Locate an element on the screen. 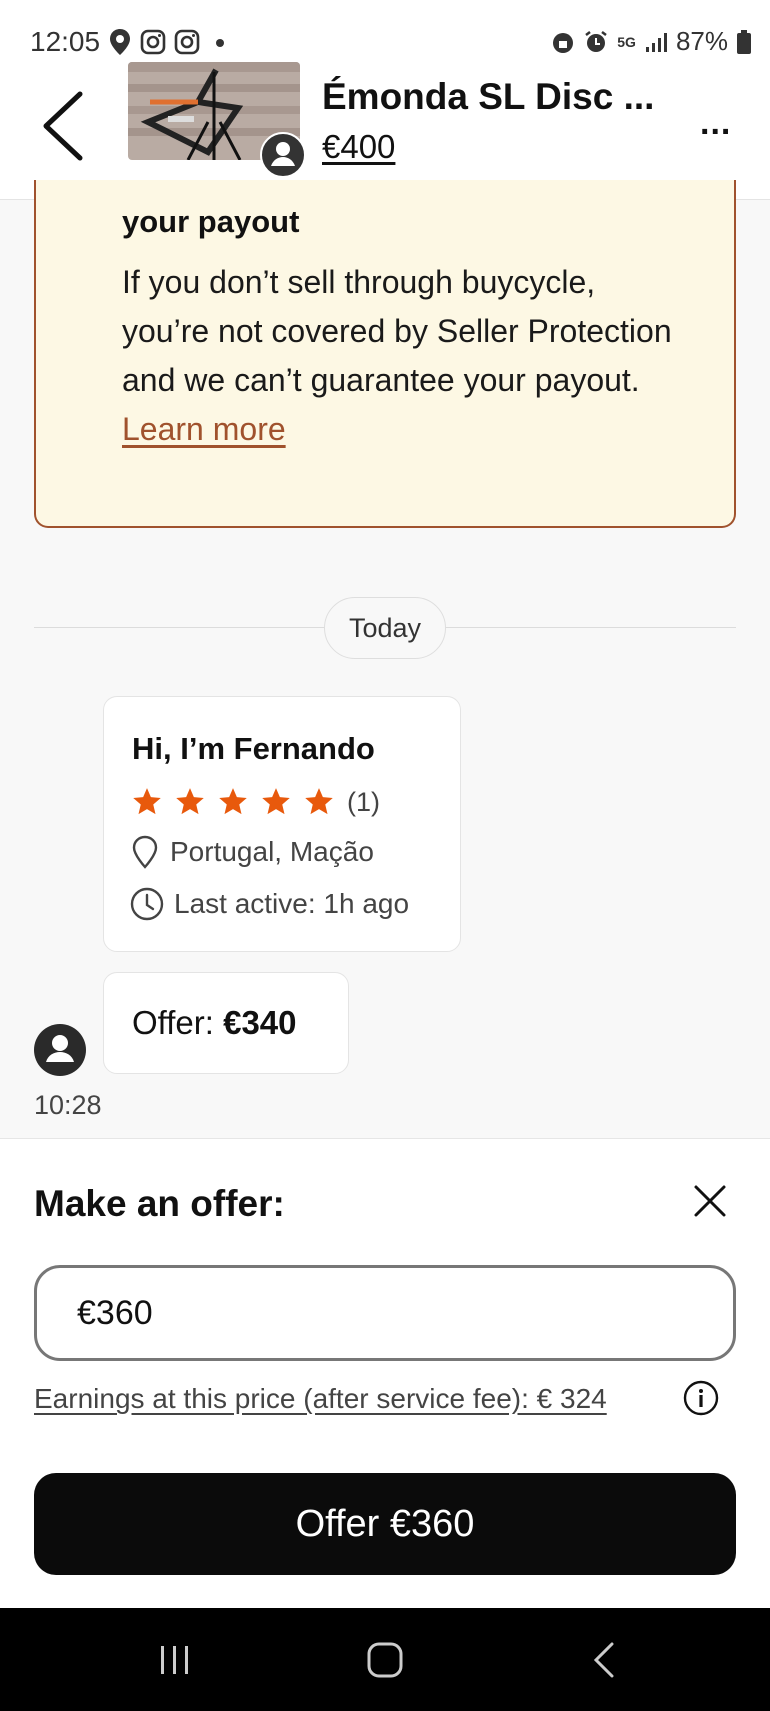  rating-count: (1) is located at coordinates (363, 802).